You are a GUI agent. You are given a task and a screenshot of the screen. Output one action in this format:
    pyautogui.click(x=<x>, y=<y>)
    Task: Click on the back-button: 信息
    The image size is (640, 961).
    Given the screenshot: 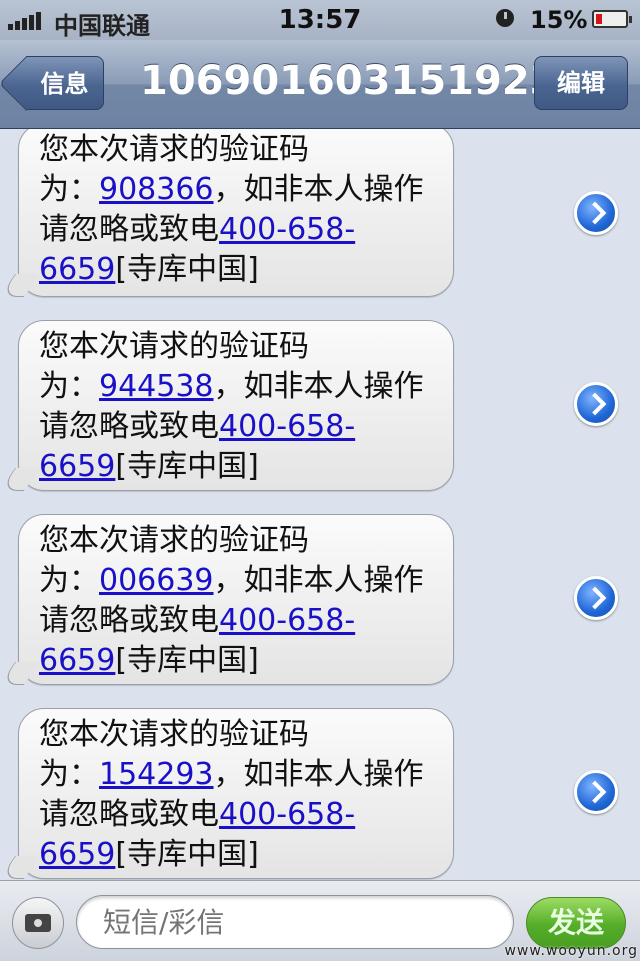 What is the action you would take?
    pyautogui.click(x=65, y=83)
    